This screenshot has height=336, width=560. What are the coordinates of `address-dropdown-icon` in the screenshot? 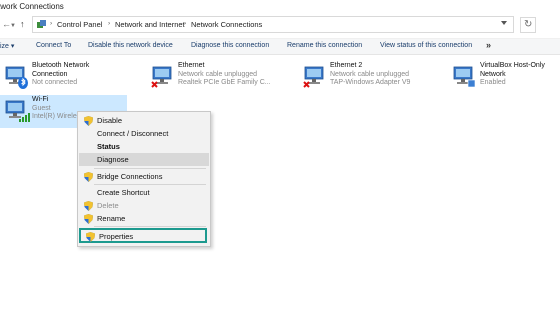 It's located at (504, 23).